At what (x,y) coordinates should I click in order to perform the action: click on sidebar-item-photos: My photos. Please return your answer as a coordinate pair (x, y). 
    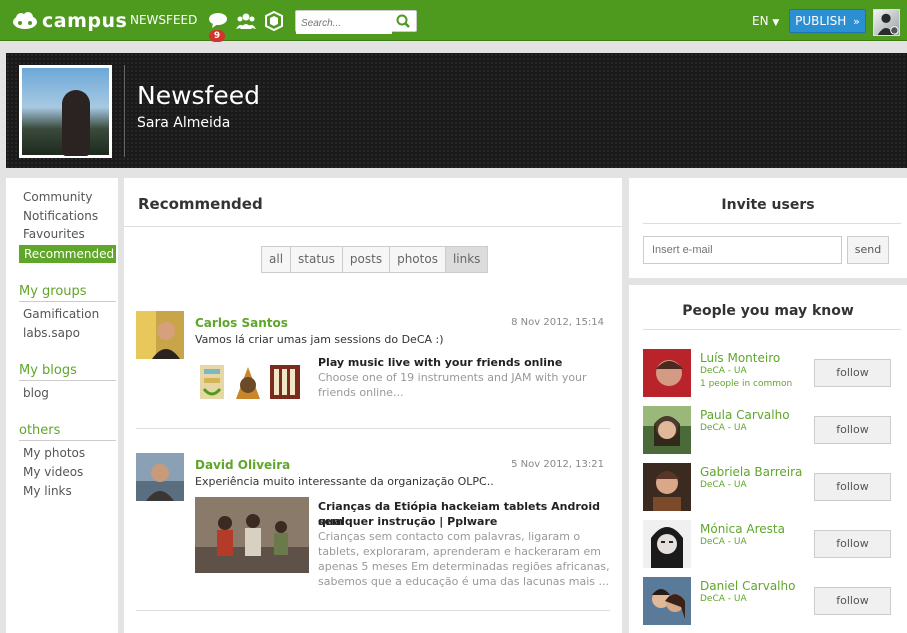
    Looking at the image, I should click on (54, 453).